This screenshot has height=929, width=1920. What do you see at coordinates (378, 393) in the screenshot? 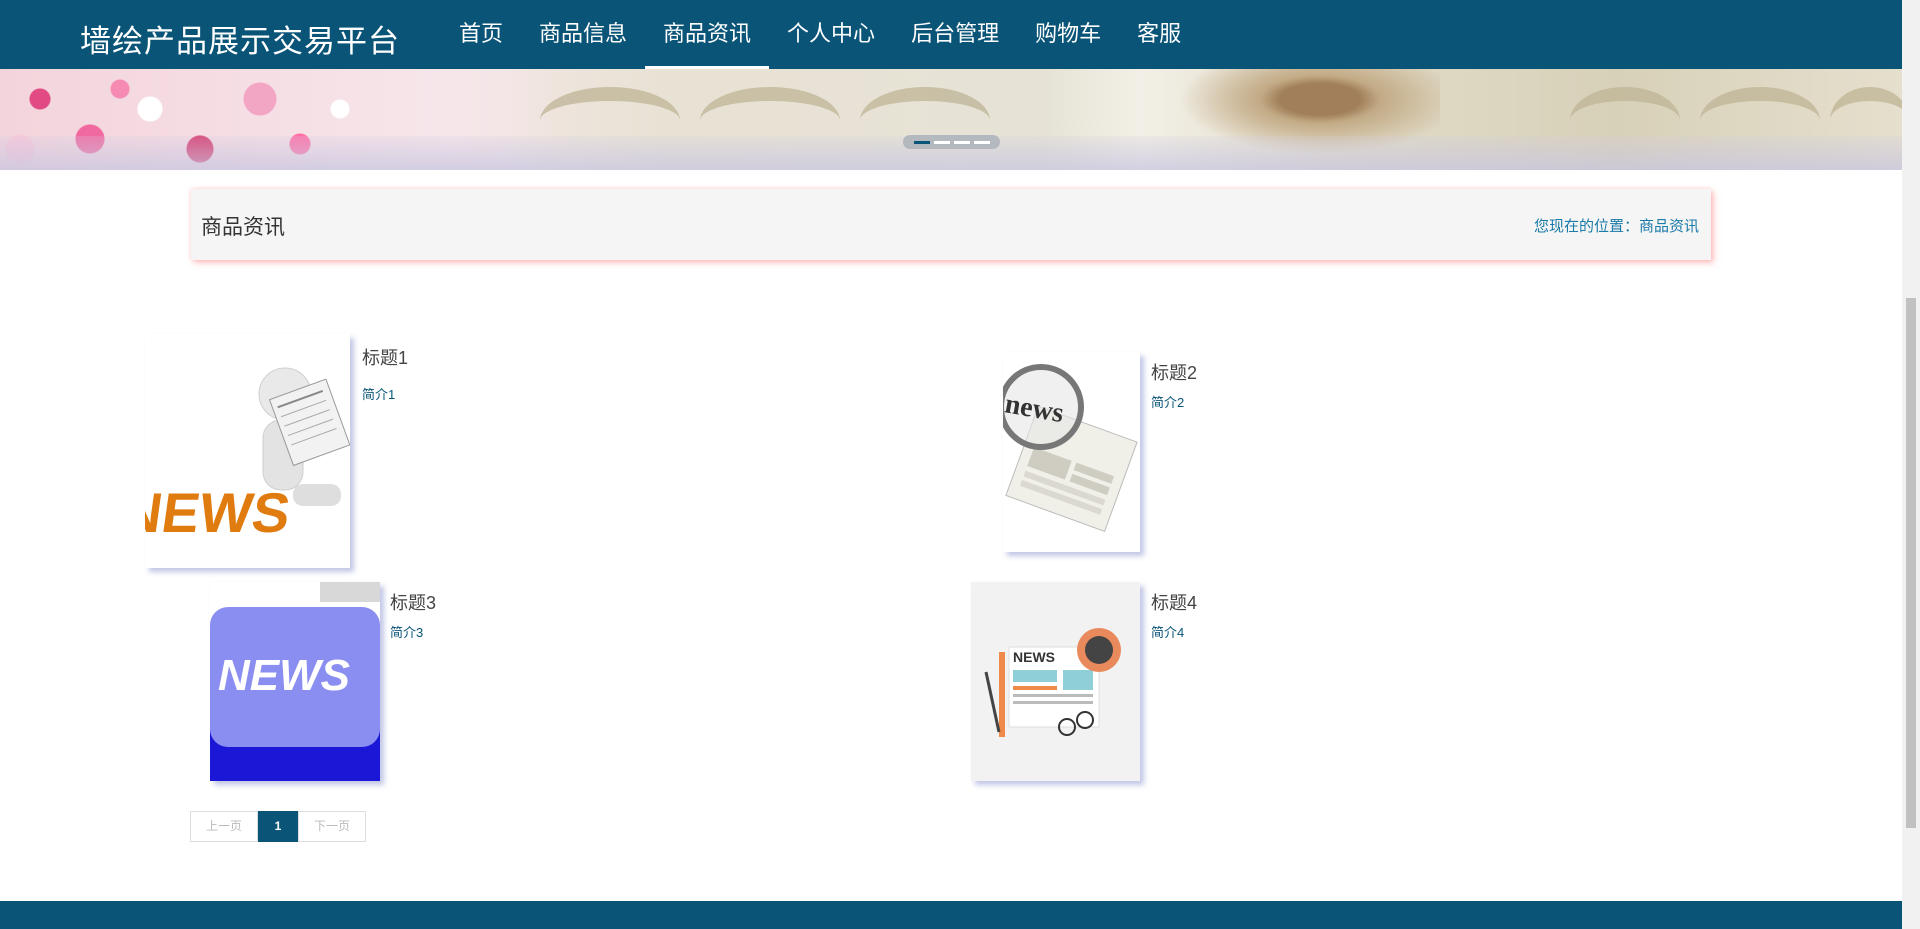
I see `article-1-intro: 简介1` at bounding box center [378, 393].